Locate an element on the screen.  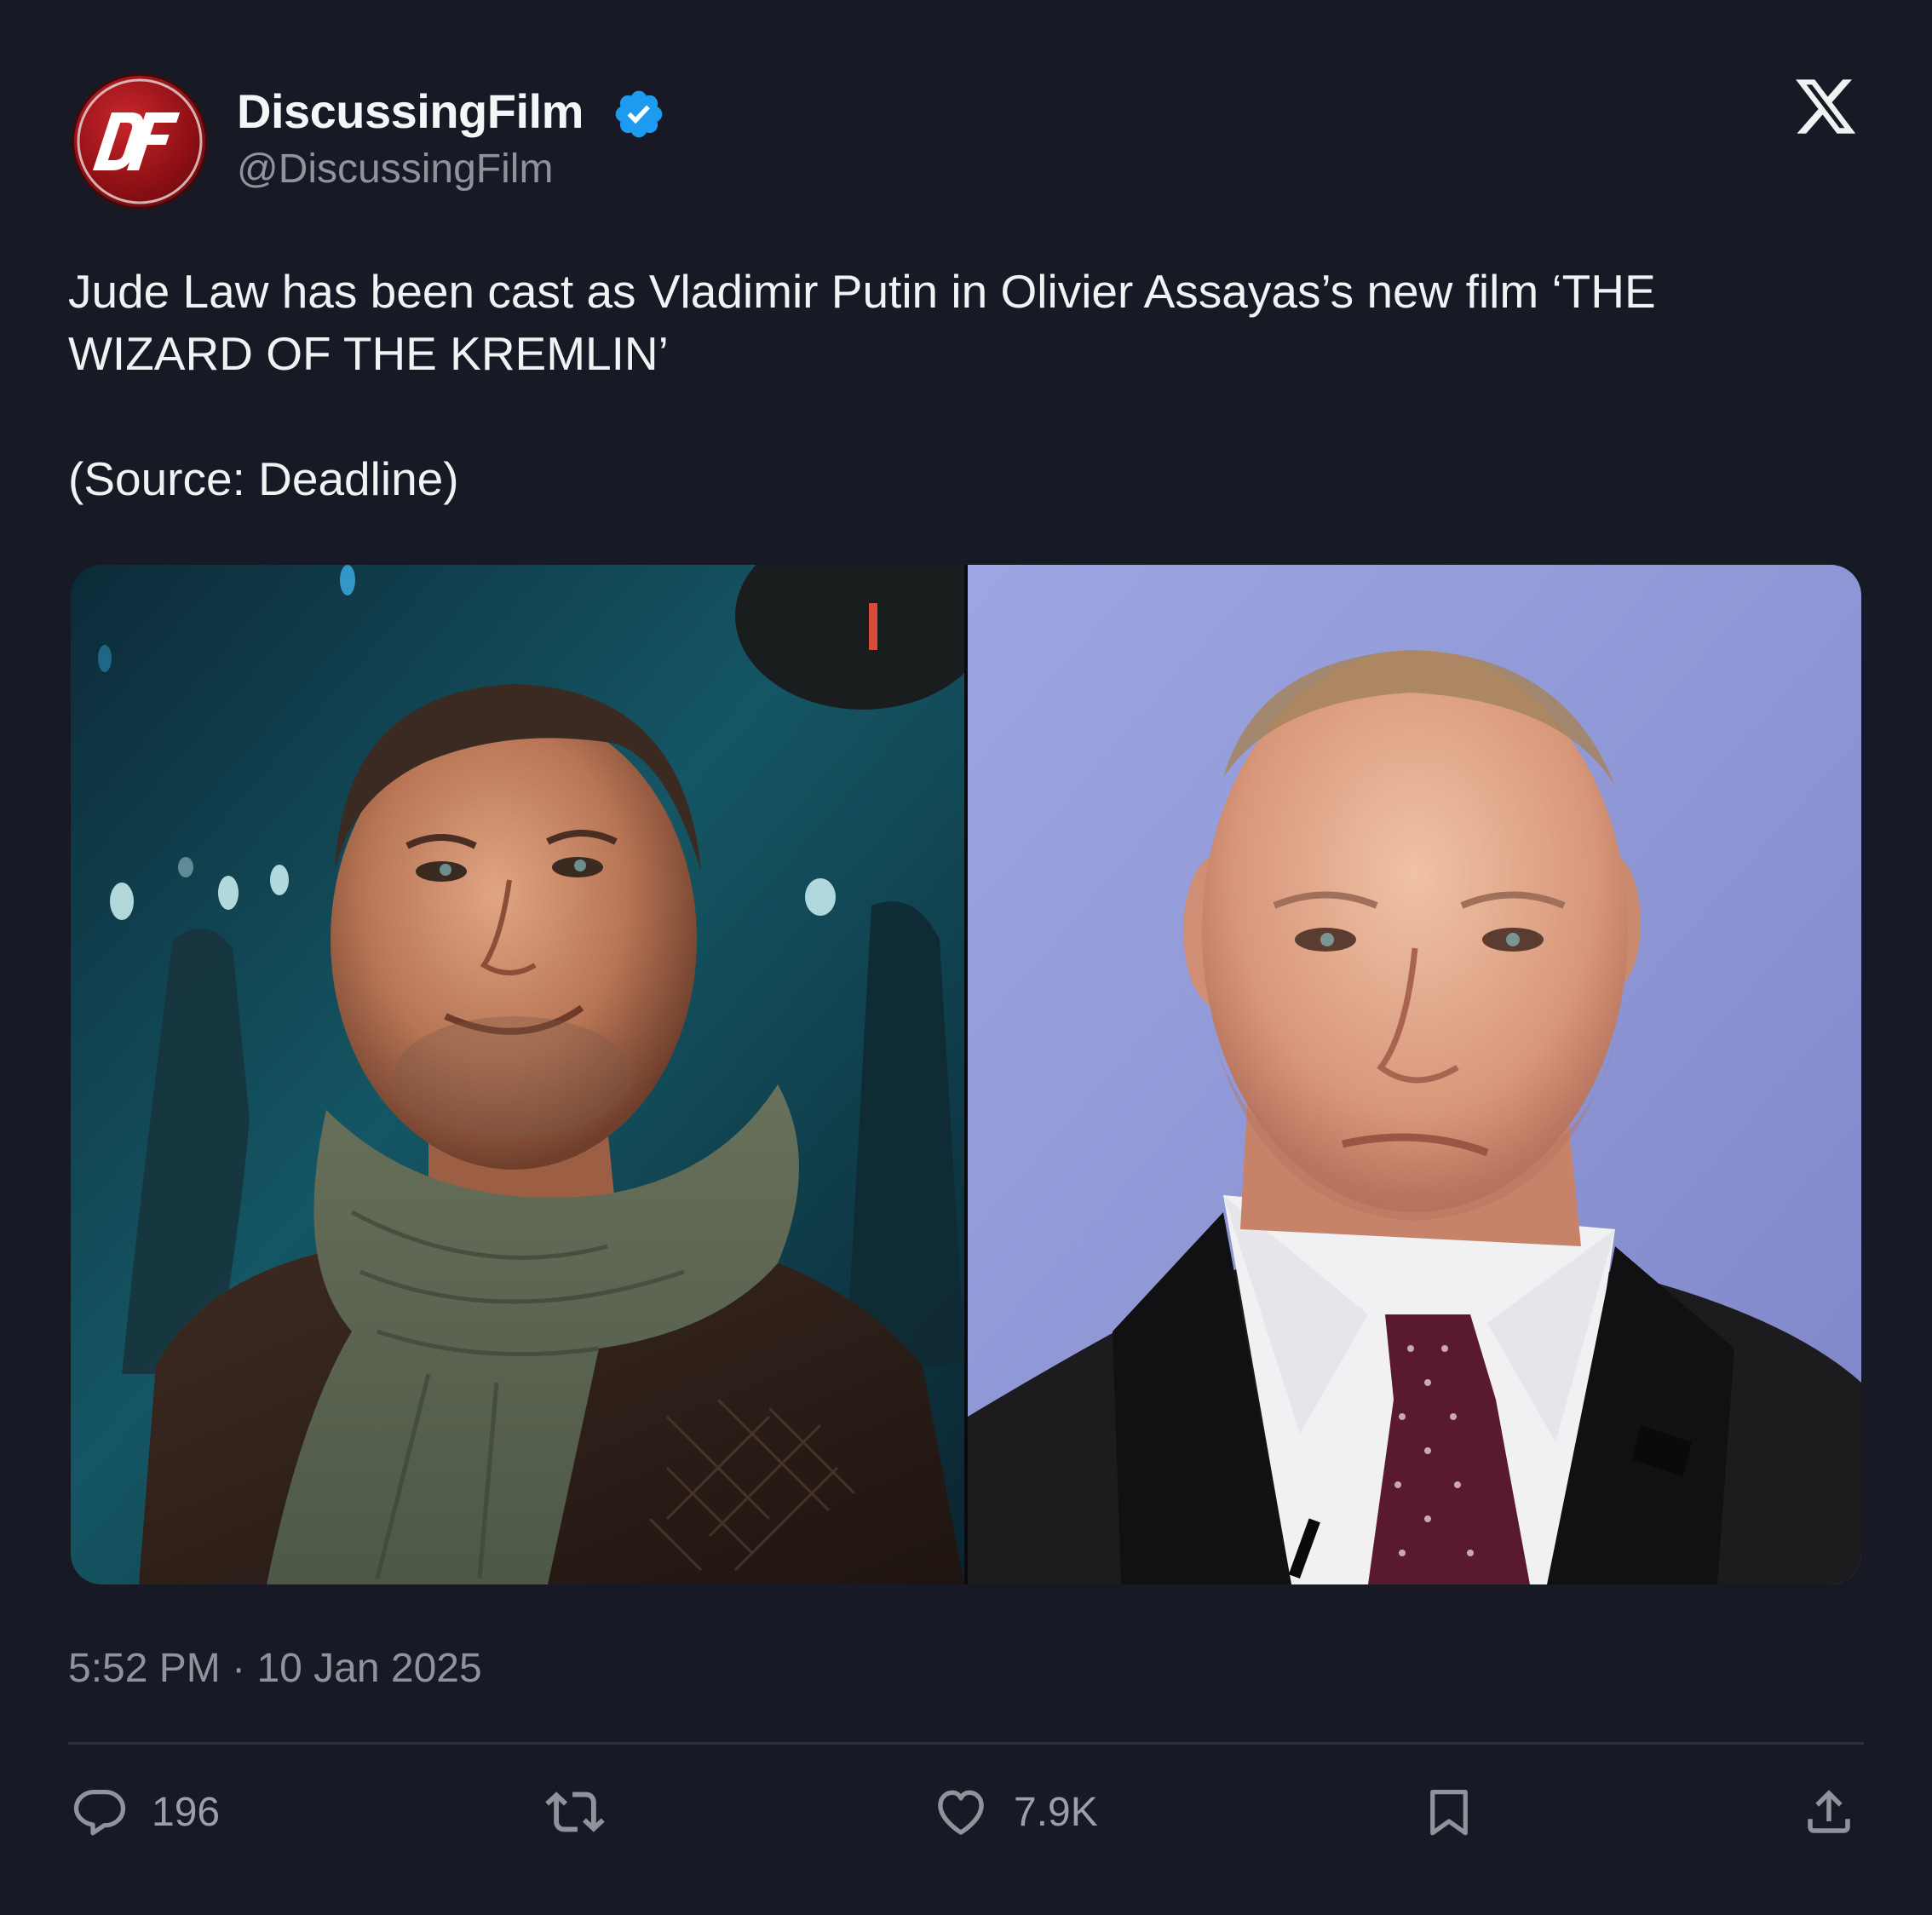
retweet-button is located at coordinates (575, 1812).